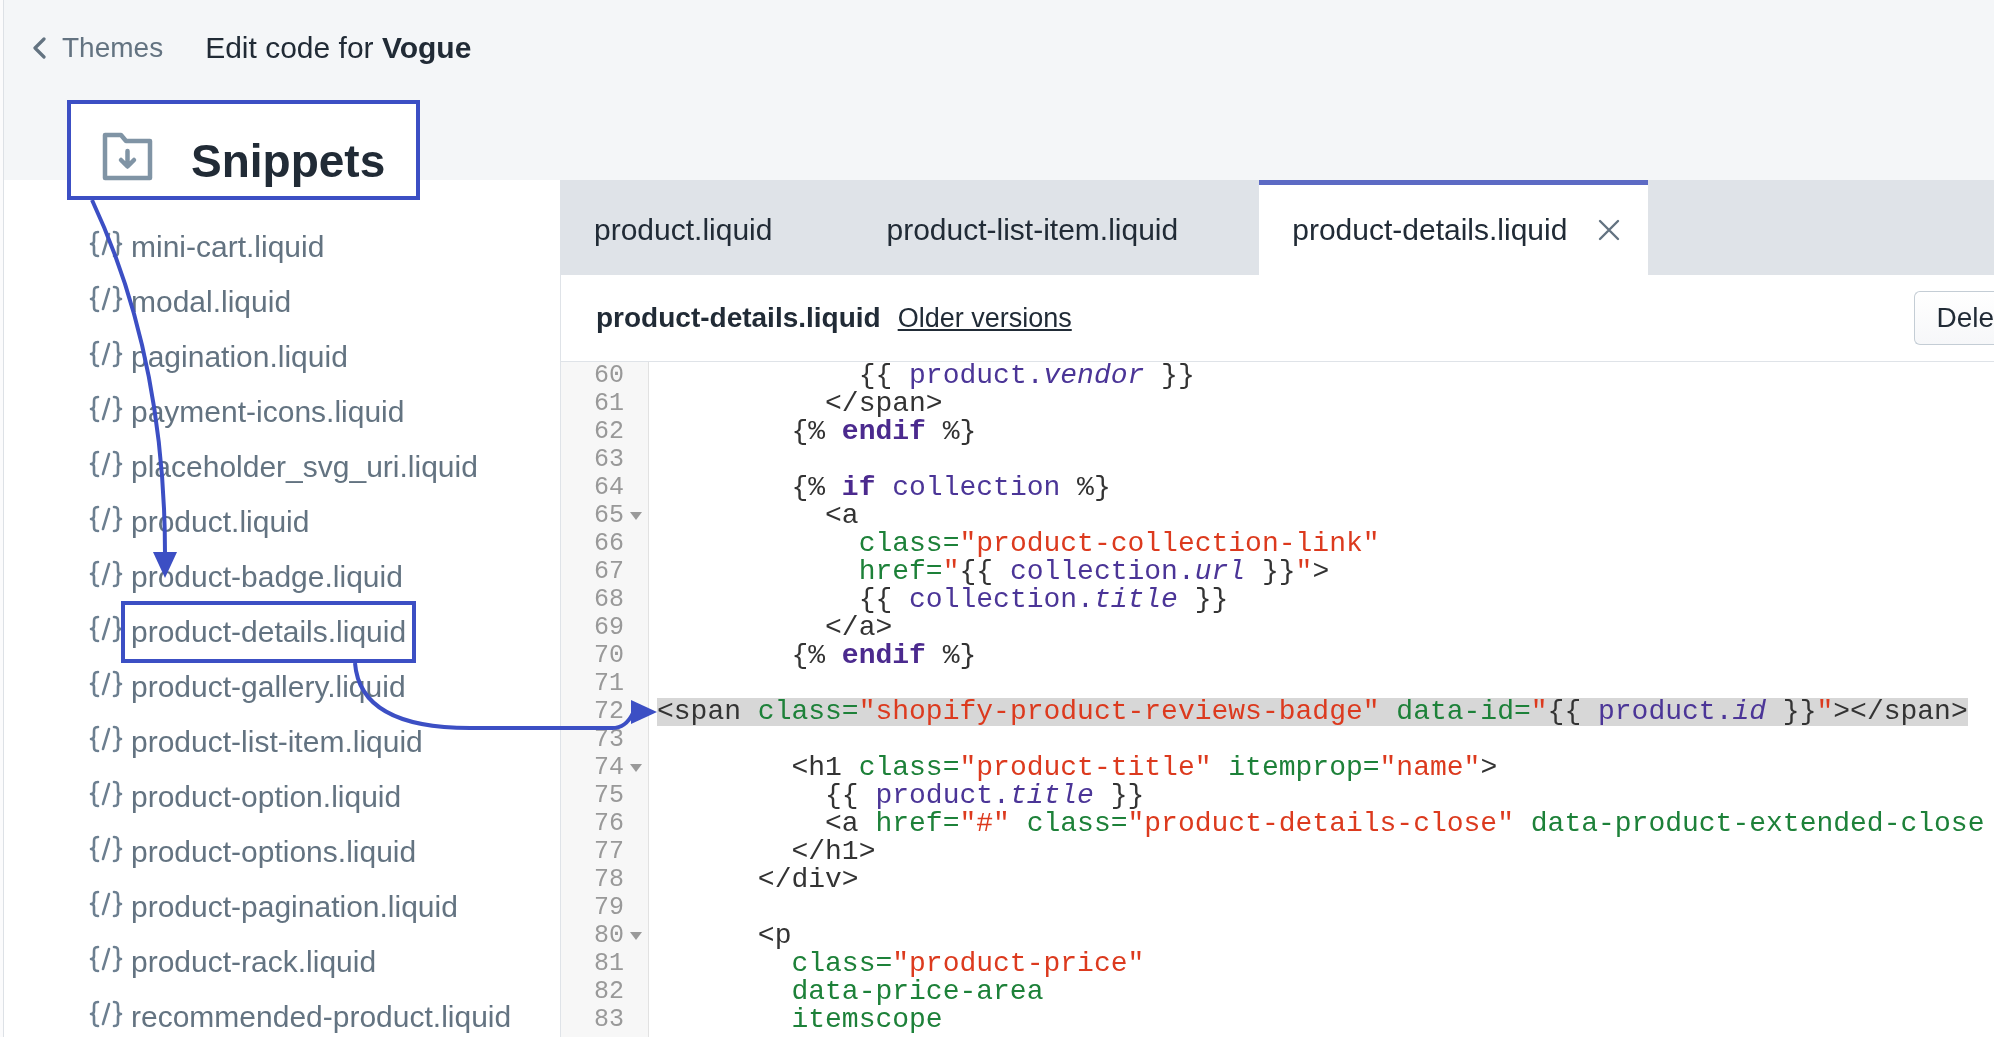  I want to click on file-tab: product.liquid, so click(707, 227).